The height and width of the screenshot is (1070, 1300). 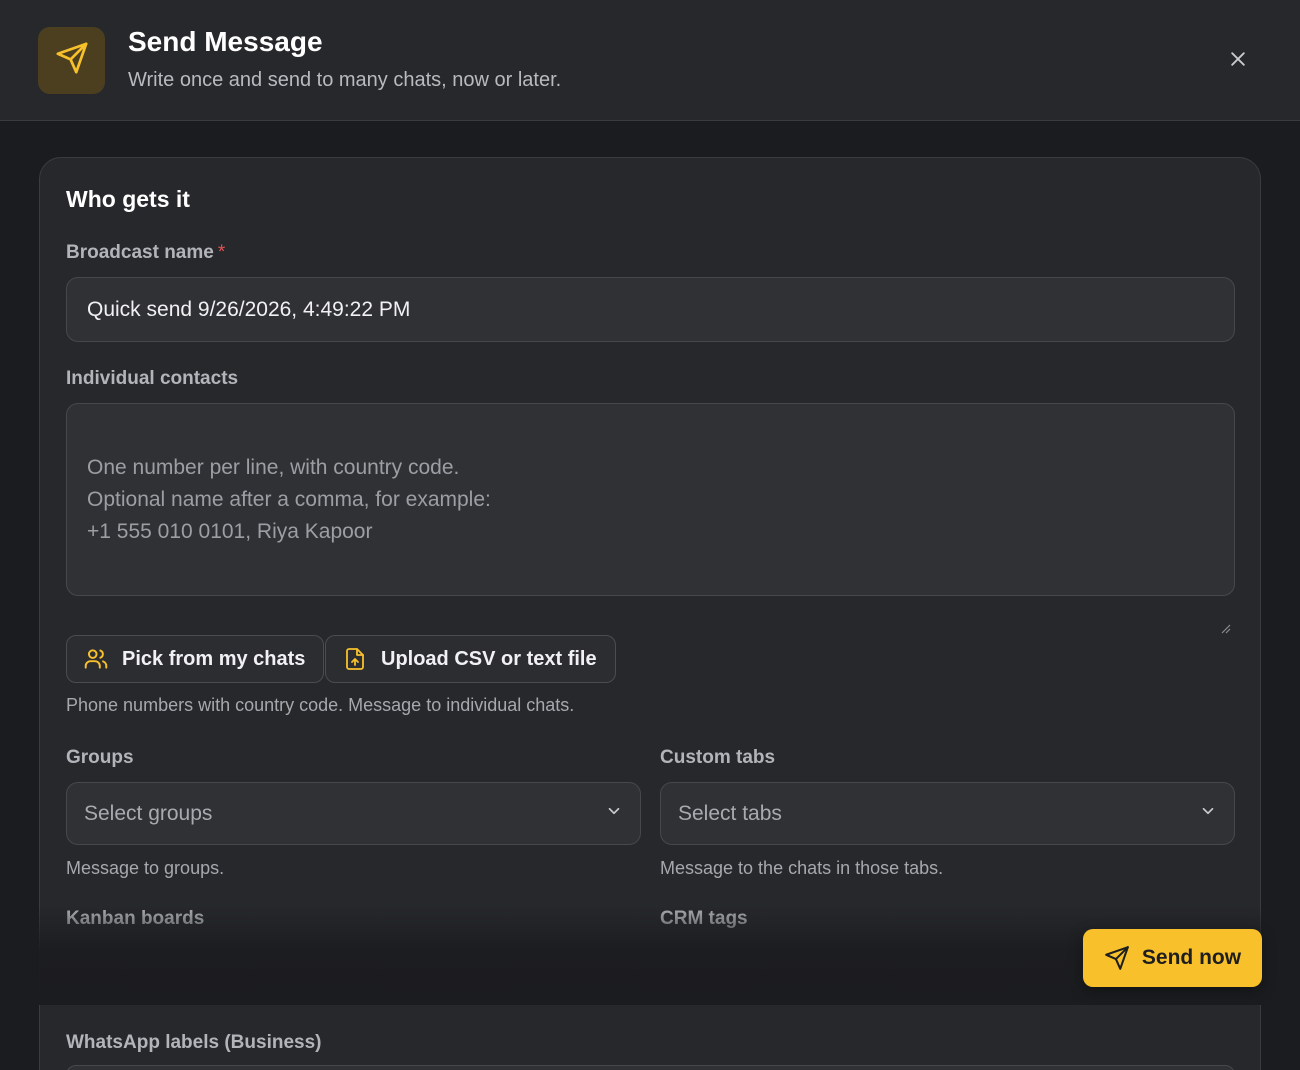 I want to click on pick-from-chats-button: Pick from my chats, so click(x=195, y=659).